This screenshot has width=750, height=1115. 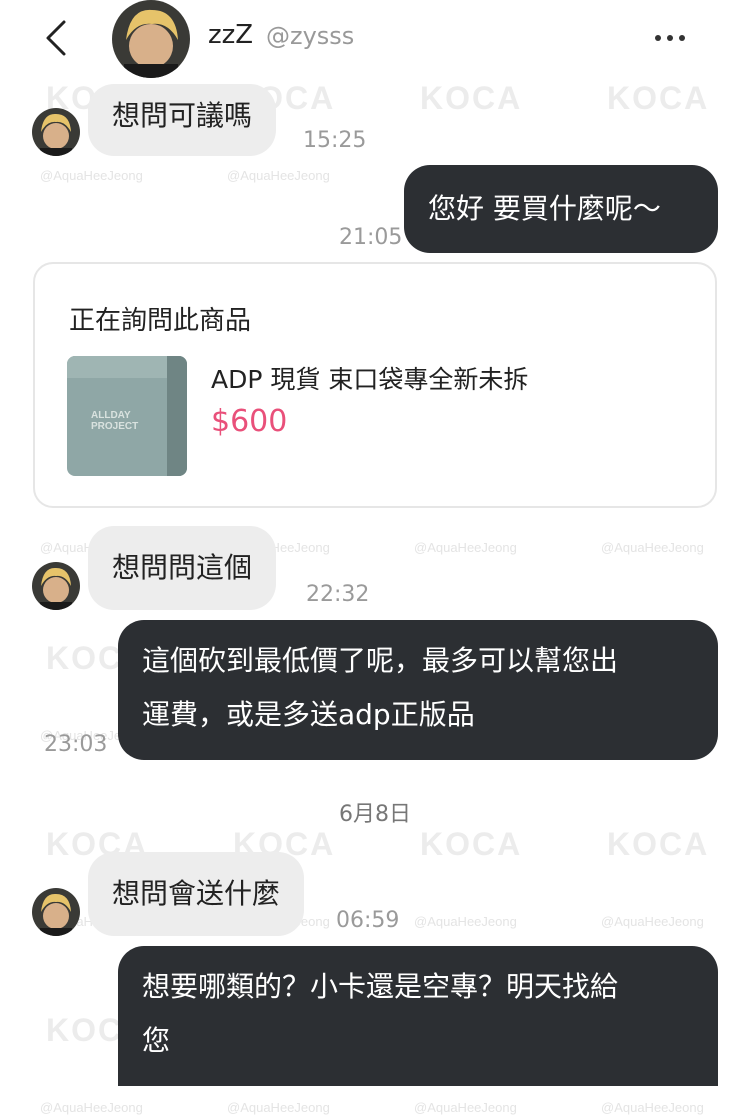 What do you see at coordinates (231, 35) in the screenshot?
I see `contact-name: zzZ` at bounding box center [231, 35].